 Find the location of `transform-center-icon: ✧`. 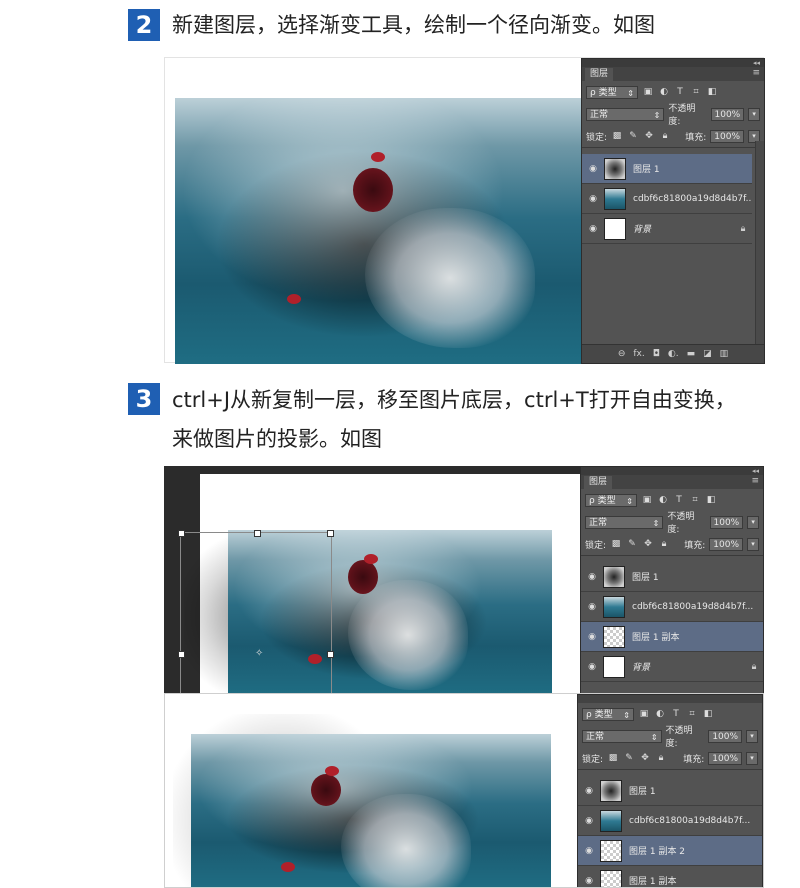

transform-center-icon: ✧ is located at coordinates (259, 653).